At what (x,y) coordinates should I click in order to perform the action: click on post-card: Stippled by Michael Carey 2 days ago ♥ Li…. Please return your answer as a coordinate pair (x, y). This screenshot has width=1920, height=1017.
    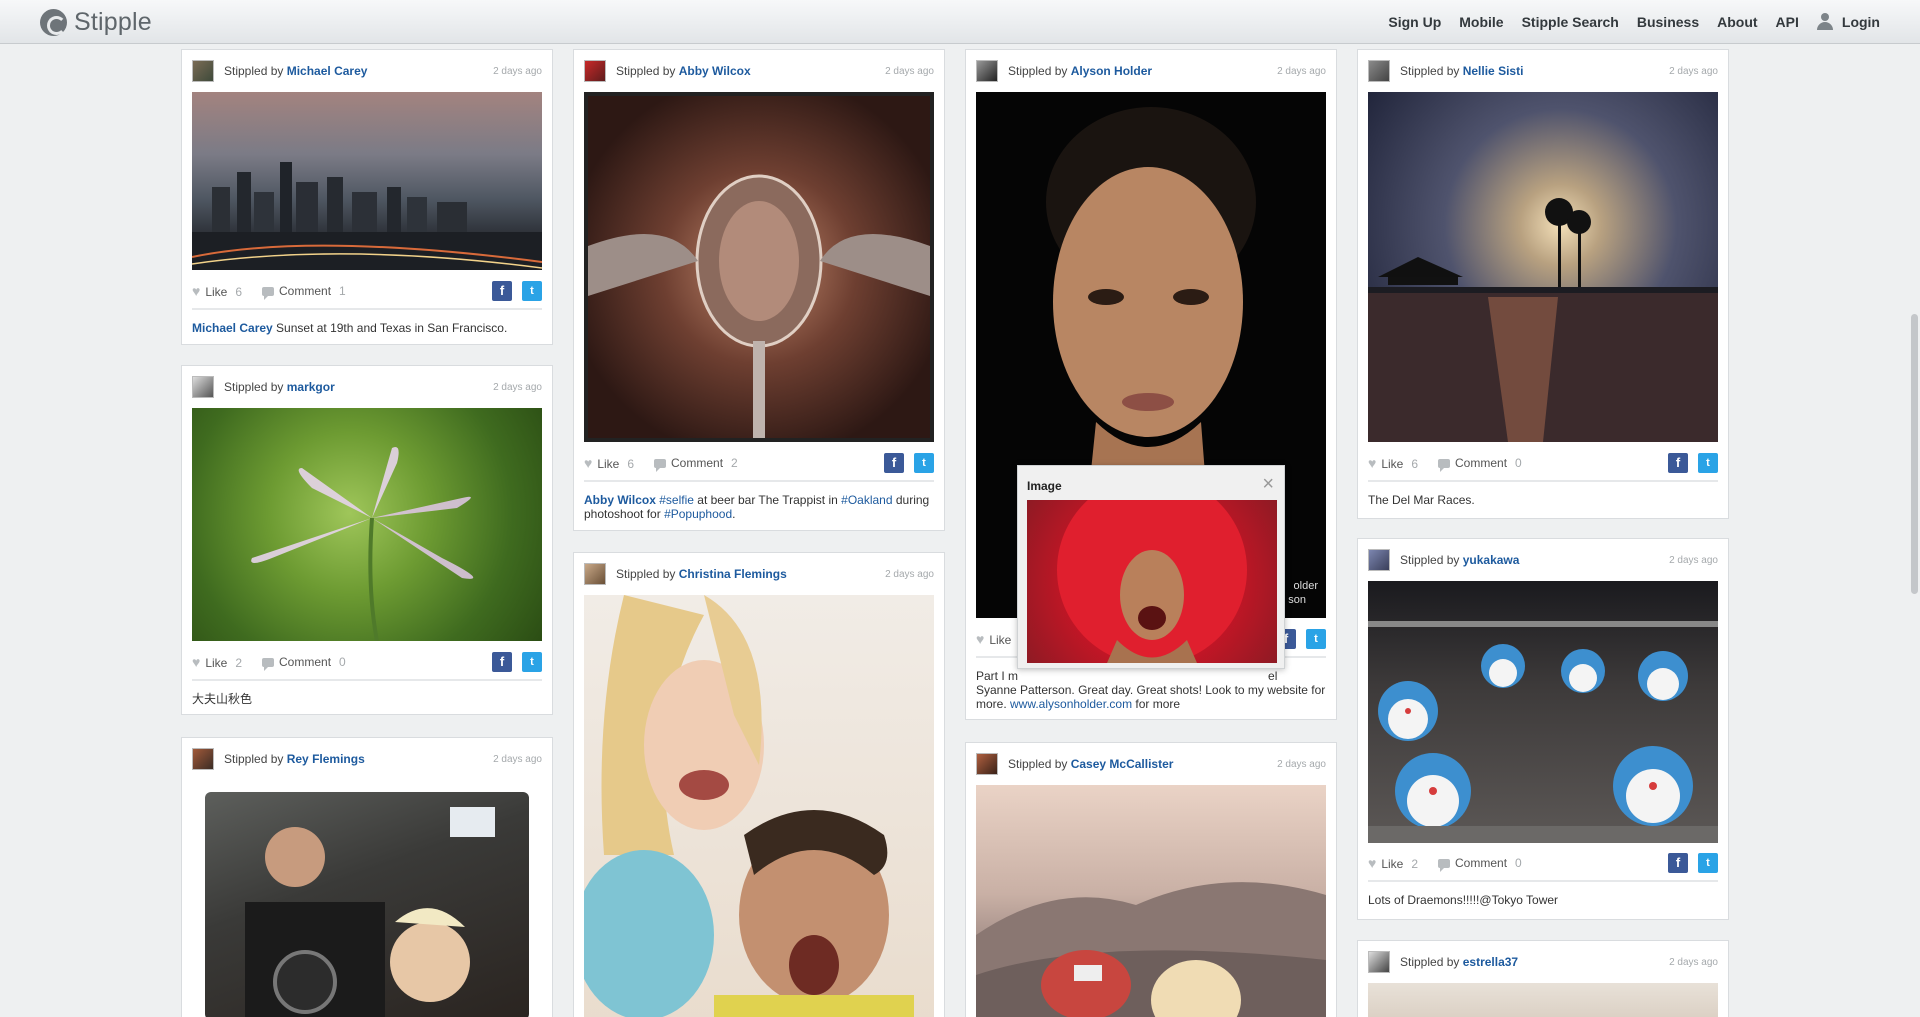
    Looking at the image, I should click on (367, 197).